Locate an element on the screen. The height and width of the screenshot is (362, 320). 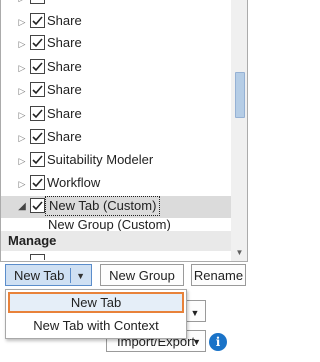
info-icon: i is located at coordinates (218, 342).